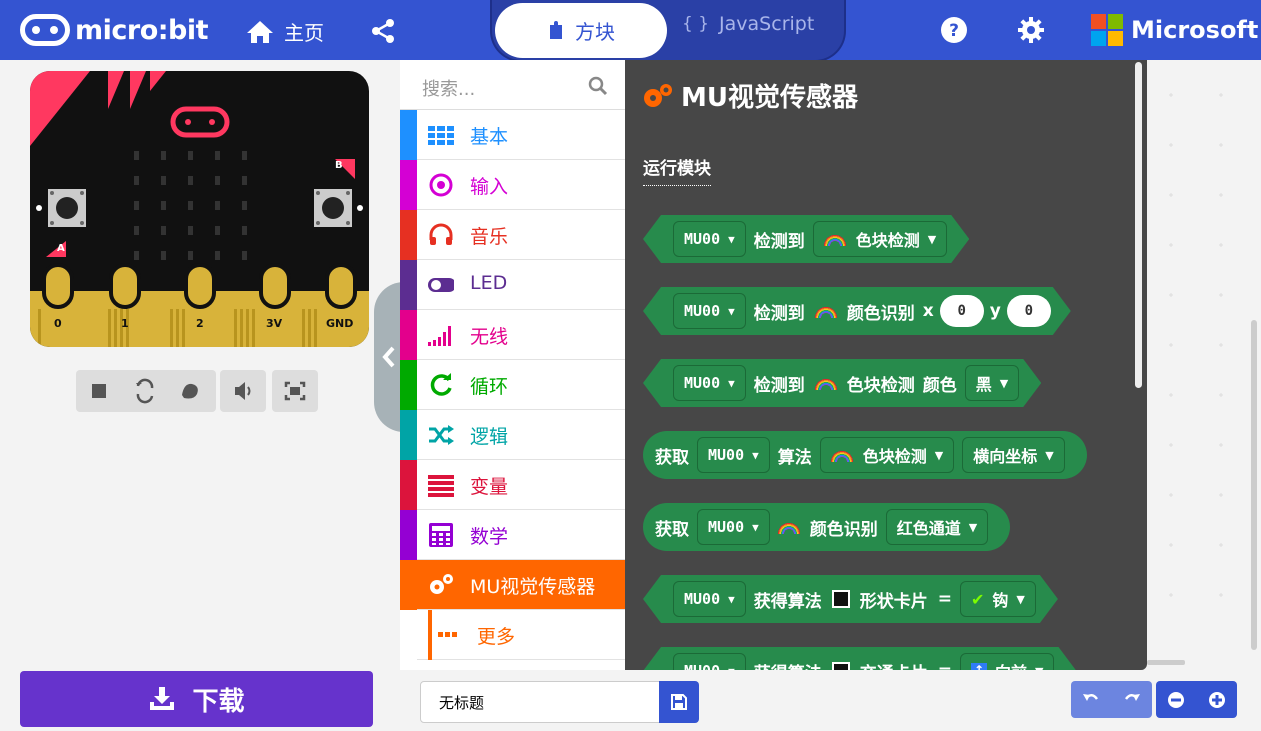 The image size is (1261, 731). I want to click on color-dropdown: 黑 ▼, so click(992, 383).